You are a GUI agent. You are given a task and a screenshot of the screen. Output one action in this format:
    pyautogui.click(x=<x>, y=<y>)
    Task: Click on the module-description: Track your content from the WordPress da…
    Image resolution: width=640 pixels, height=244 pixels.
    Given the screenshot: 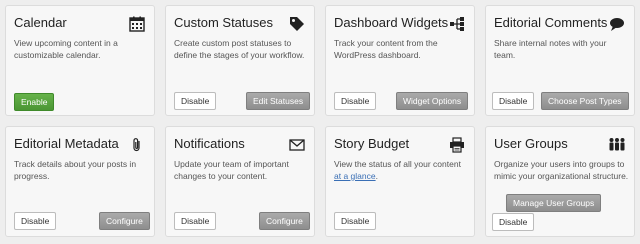 What is the action you would take?
    pyautogui.click(x=386, y=49)
    